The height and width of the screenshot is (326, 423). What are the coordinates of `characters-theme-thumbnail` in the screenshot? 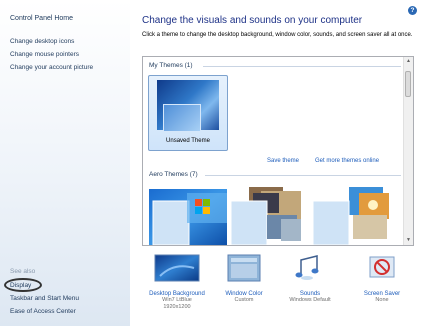 It's located at (352, 215).